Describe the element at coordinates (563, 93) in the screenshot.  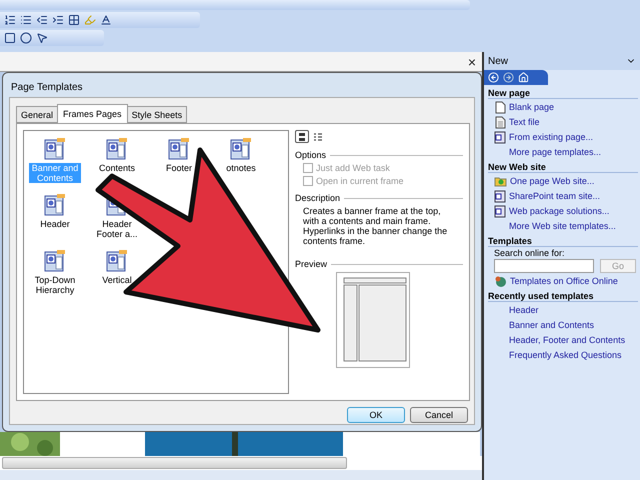
I see `section-heading: New page` at that location.